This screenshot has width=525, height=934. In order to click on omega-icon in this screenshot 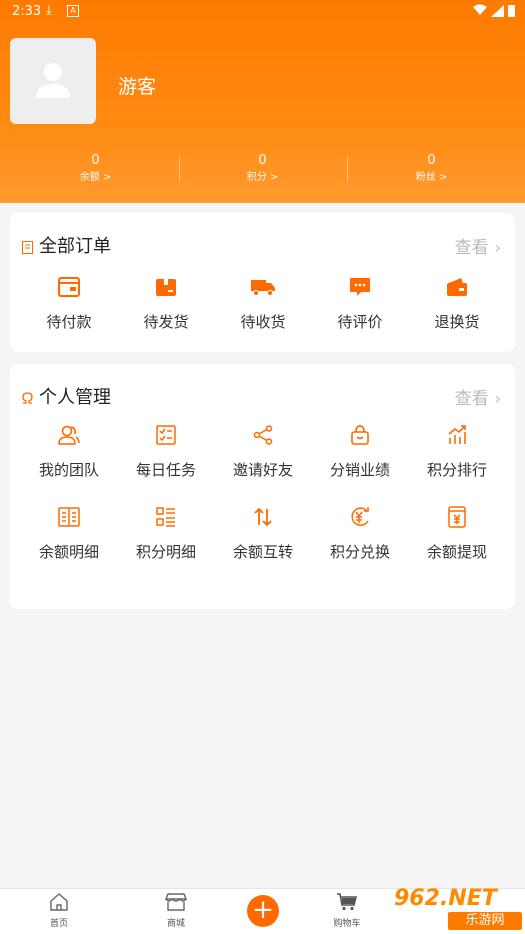, I will do `click(27, 398)`.